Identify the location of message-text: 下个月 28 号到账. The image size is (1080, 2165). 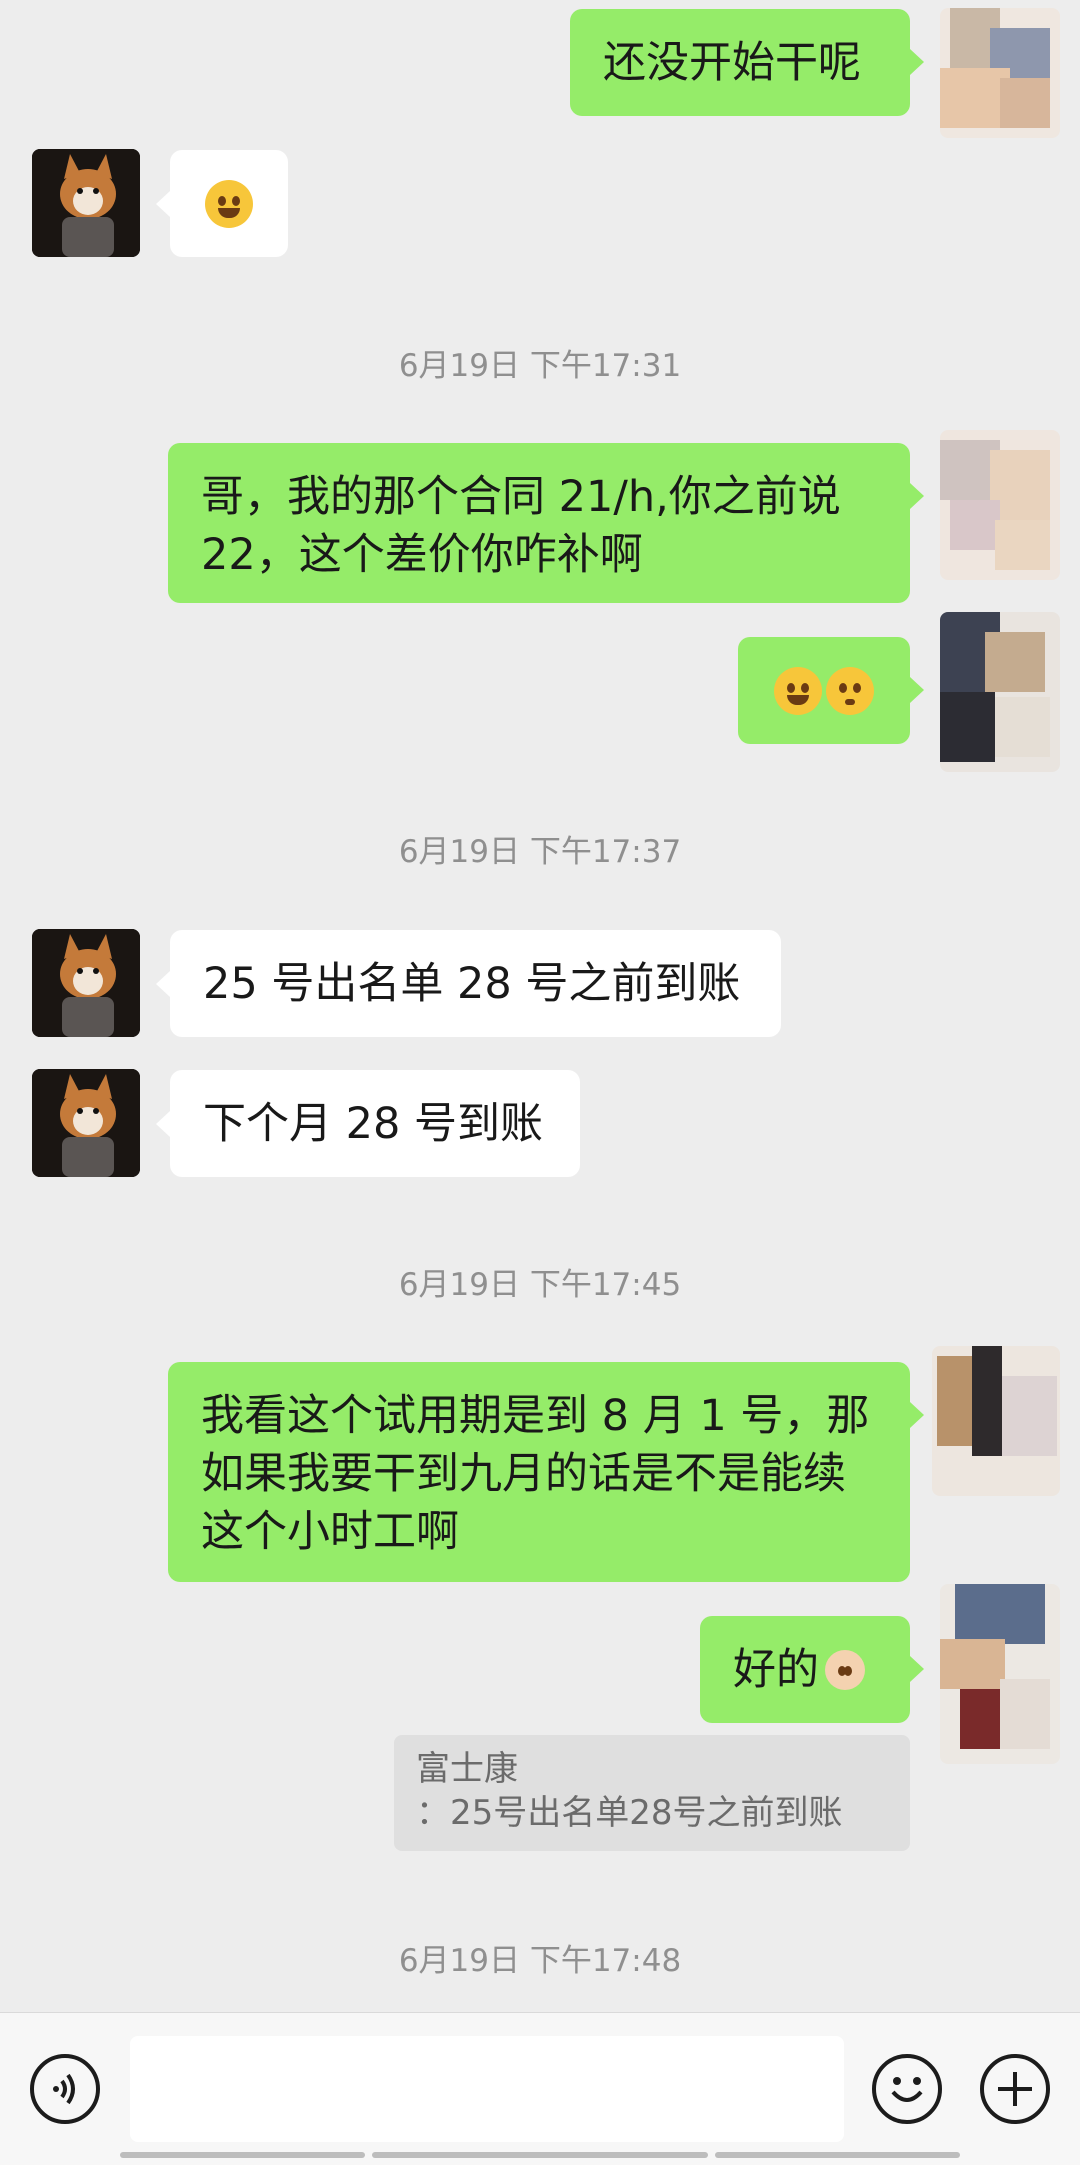
(373, 1123).